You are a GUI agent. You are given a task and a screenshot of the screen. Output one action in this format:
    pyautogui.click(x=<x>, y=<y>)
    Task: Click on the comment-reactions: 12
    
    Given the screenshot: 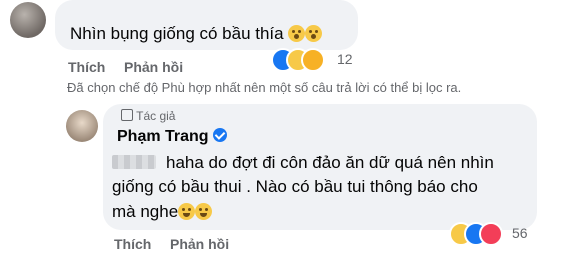 What is the action you would take?
    pyautogui.click(x=316, y=60)
    